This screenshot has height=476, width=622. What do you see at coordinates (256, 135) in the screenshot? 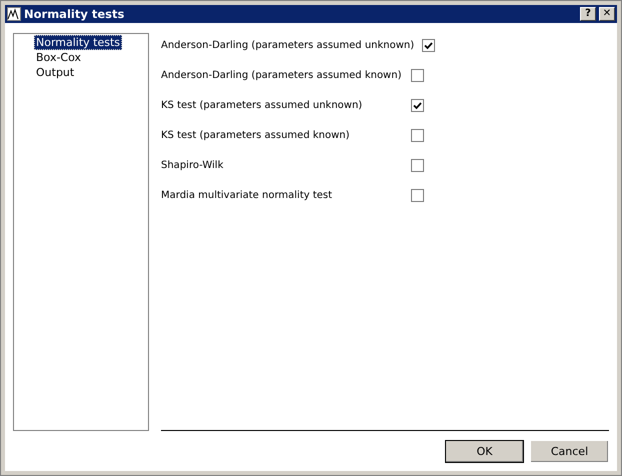
I see `option-label: KS test (parameters assumed known)` at bounding box center [256, 135].